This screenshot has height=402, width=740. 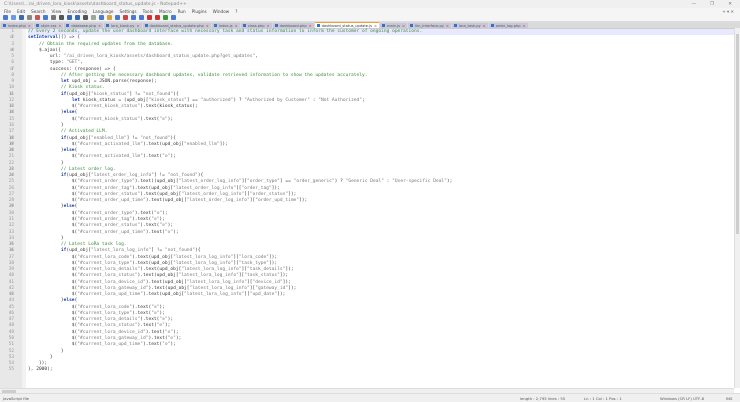 I want to click on line-number: 36 ⊟, so click(x=11, y=251).